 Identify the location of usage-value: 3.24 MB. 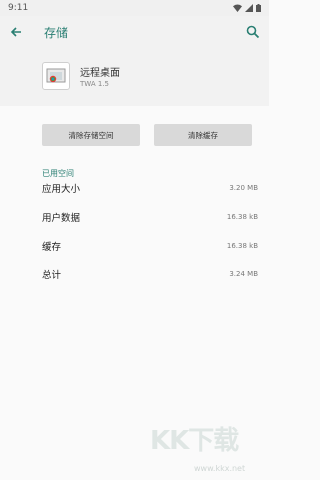
(243, 274).